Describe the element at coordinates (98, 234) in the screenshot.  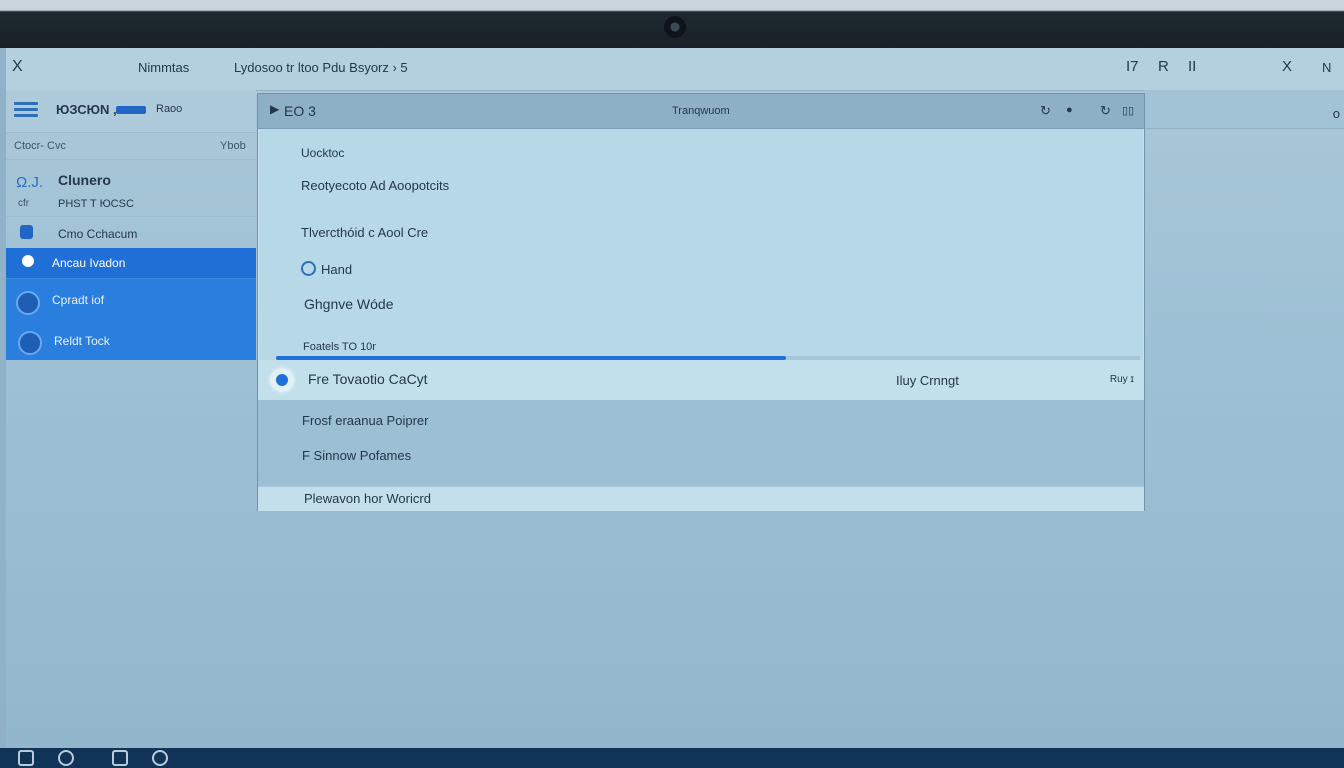
I see `sidebar-item-label: Cmo Cchacum` at that location.